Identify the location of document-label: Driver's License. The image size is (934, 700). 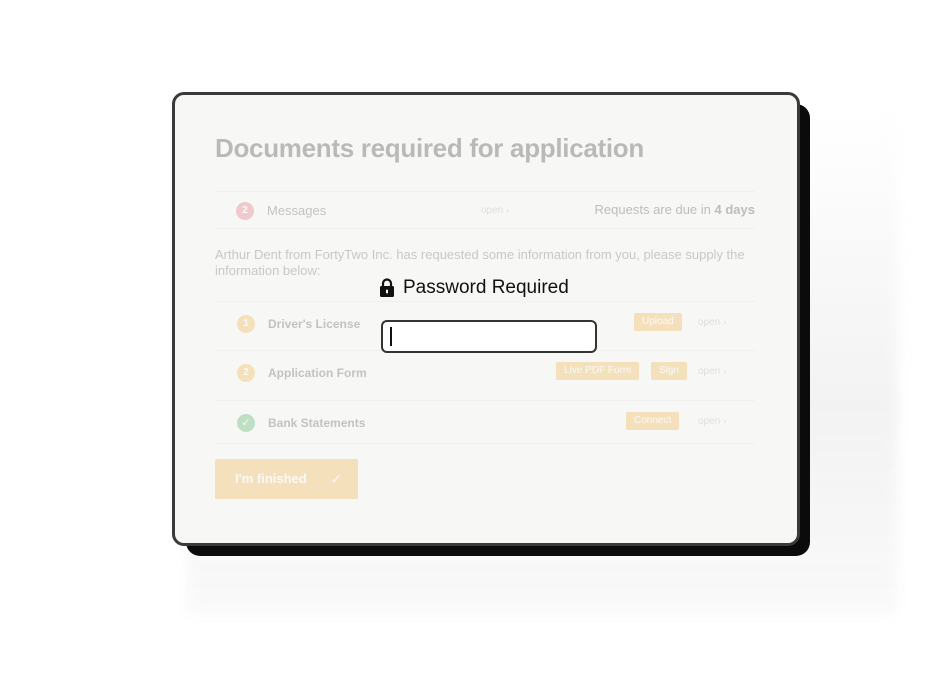
(314, 324).